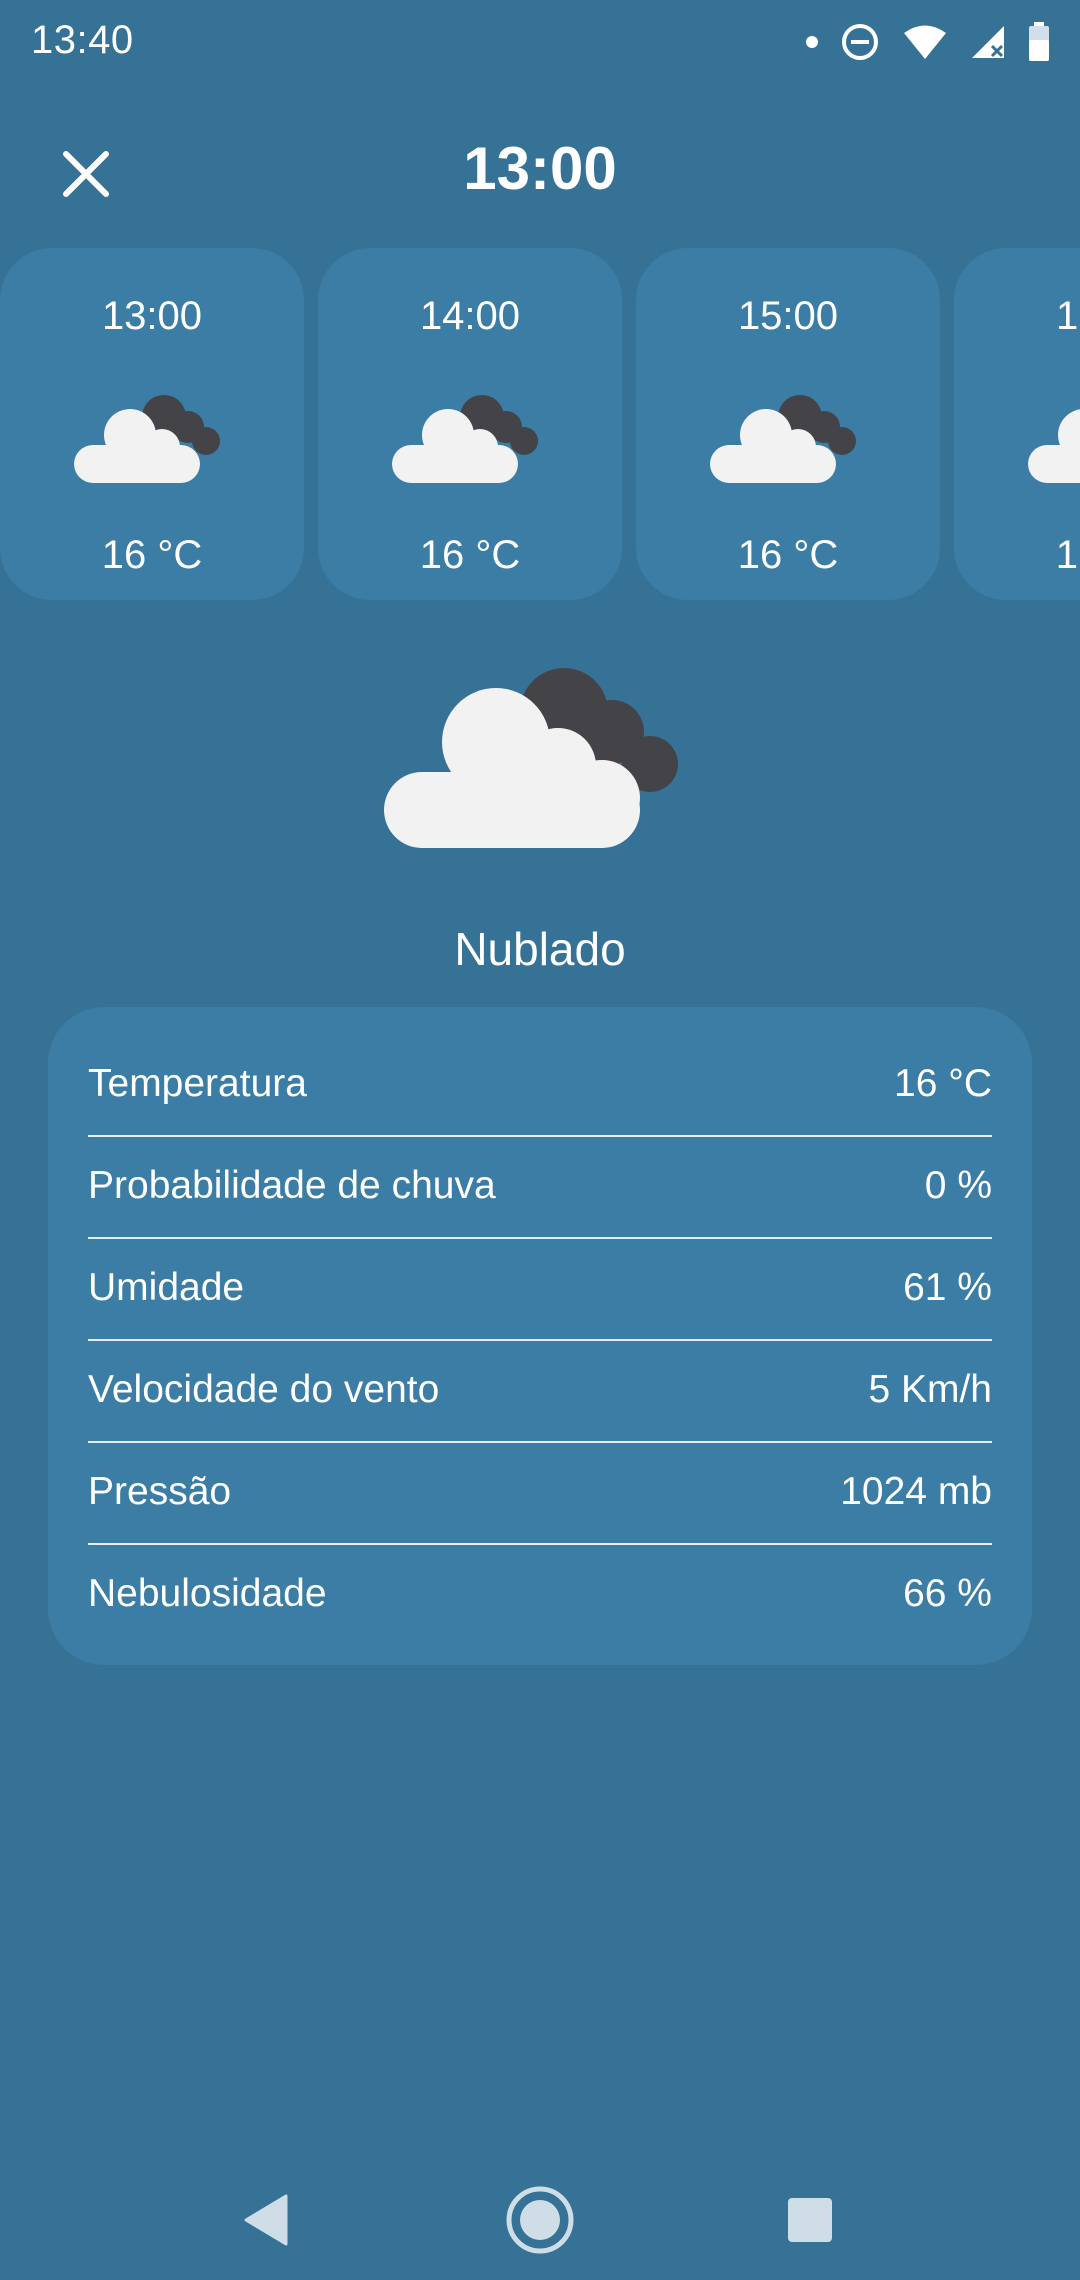 The width and height of the screenshot is (1080, 2280). What do you see at coordinates (160, 1491) in the screenshot?
I see `detail-label: Pressão` at bounding box center [160, 1491].